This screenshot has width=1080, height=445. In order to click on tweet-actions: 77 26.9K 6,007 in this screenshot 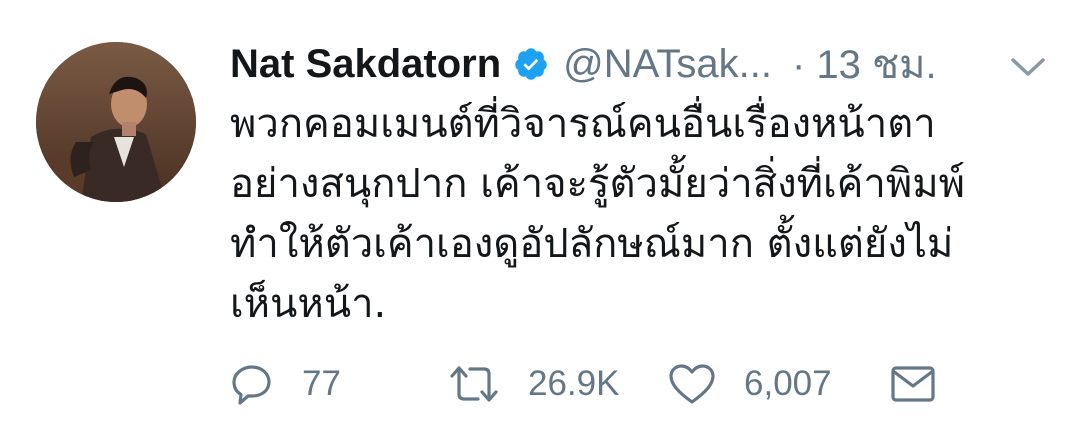, I will do `click(590, 384)`.